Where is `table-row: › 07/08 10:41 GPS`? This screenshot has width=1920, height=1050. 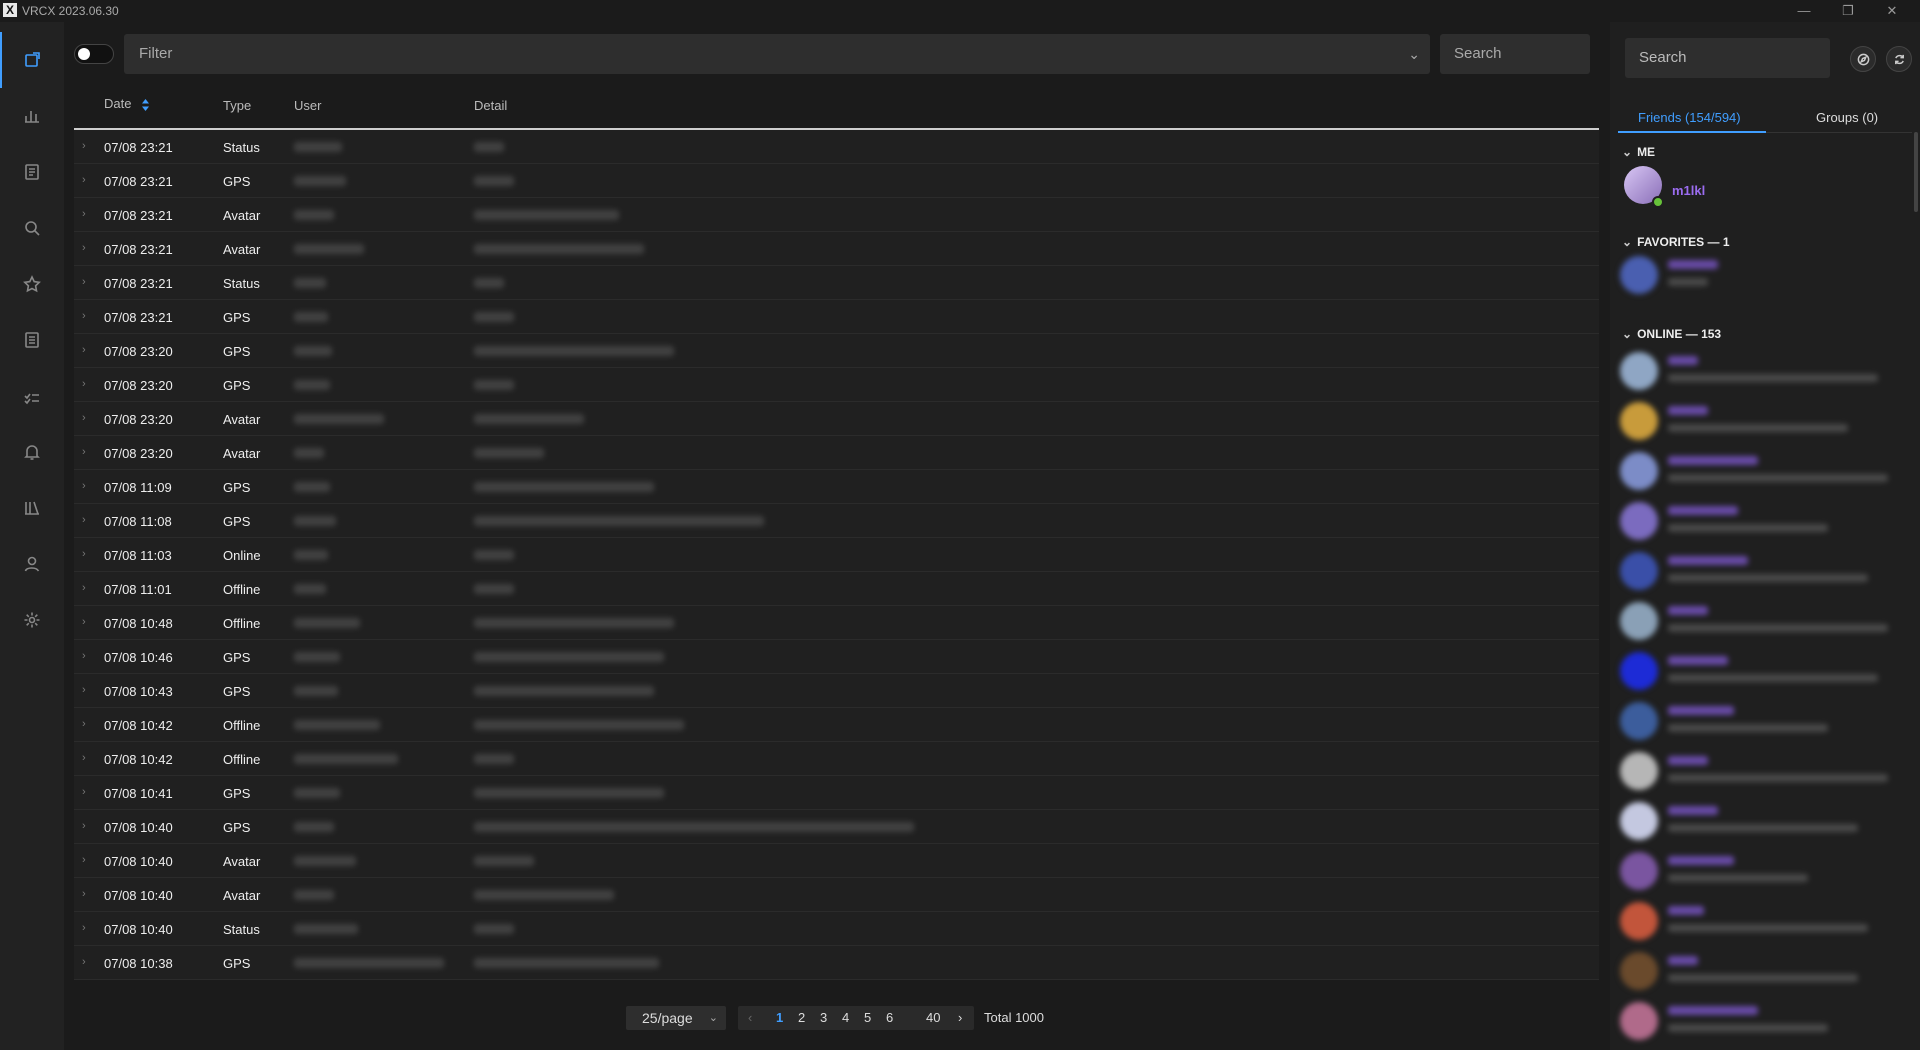 table-row: › 07/08 10:41 GPS is located at coordinates (836, 793).